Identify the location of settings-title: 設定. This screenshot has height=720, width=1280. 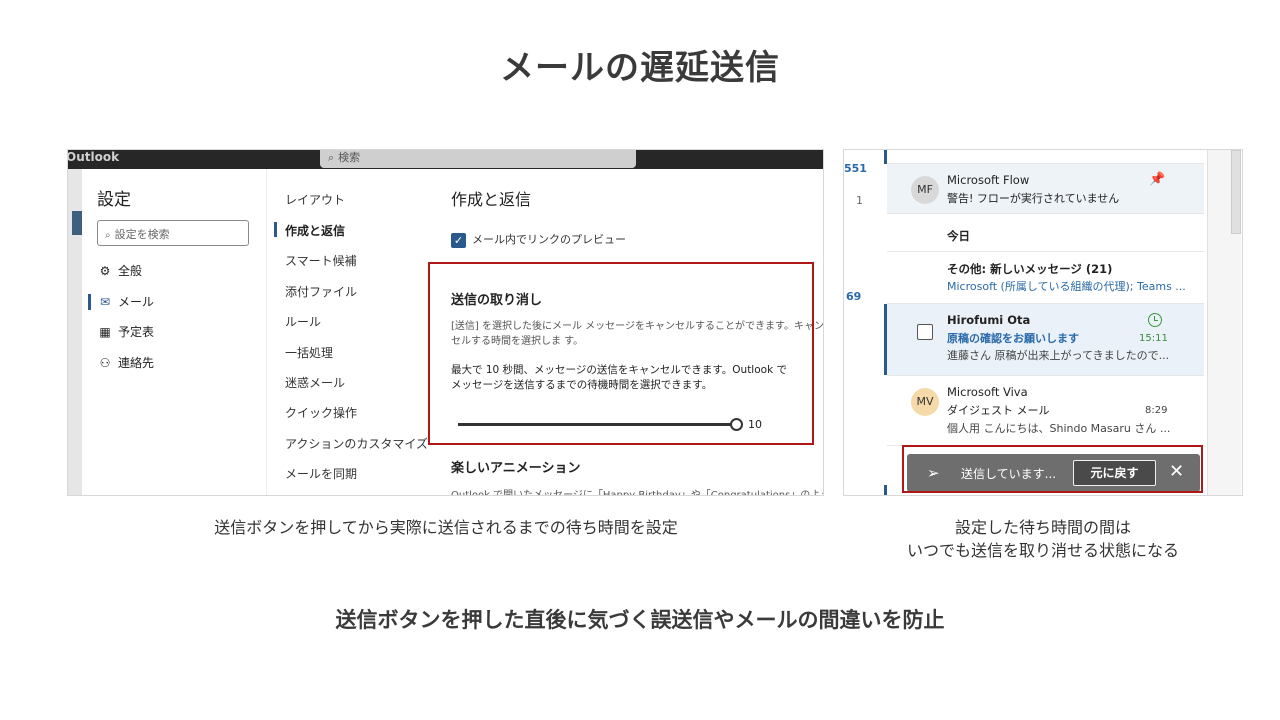
(114, 200).